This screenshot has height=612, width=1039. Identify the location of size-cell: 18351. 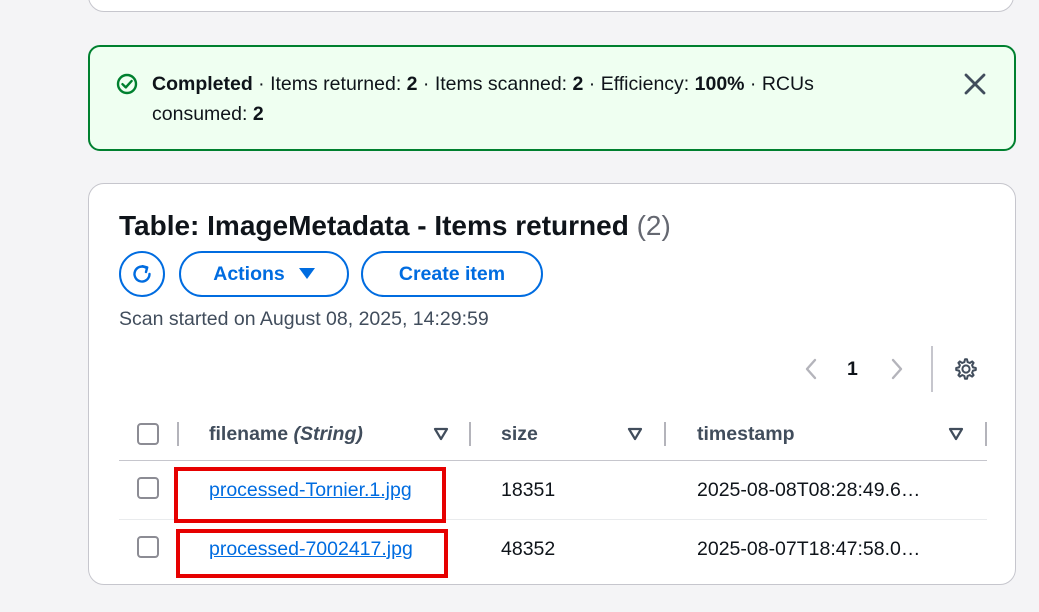
(528, 490).